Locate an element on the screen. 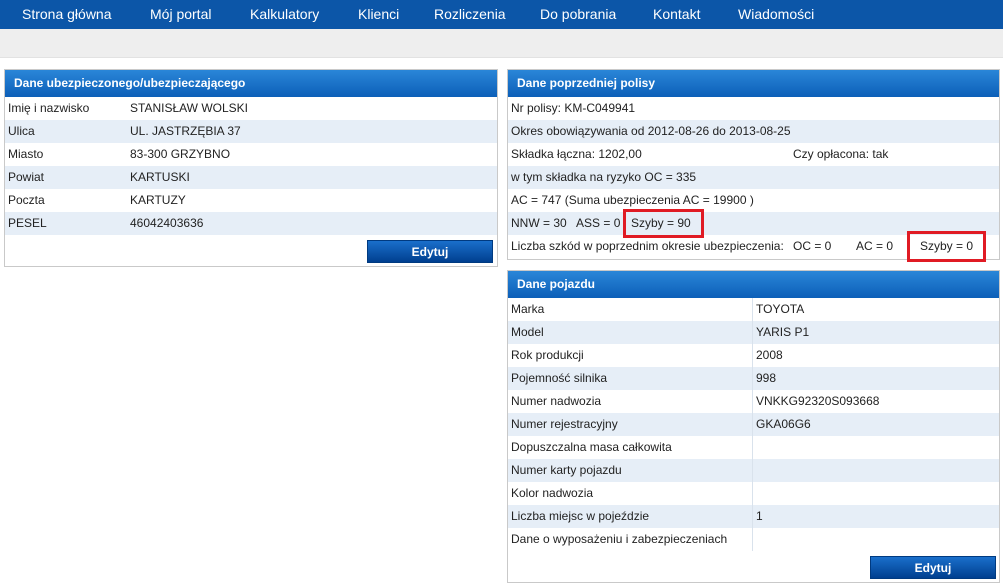 The width and height of the screenshot is (1003, 587). row-value: VNKKG92320S093668 is located at coordinates (818, 401).